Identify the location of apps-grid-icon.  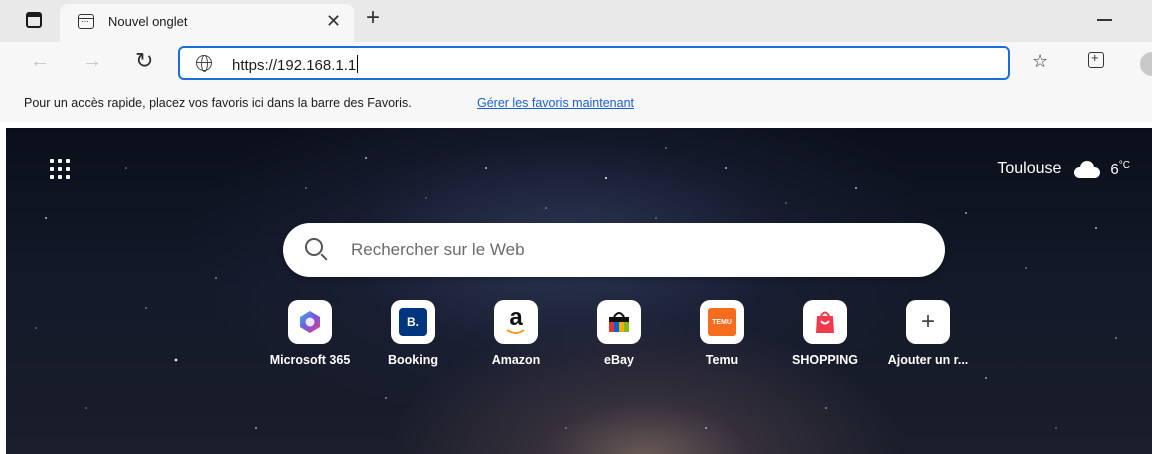
(60, 169).